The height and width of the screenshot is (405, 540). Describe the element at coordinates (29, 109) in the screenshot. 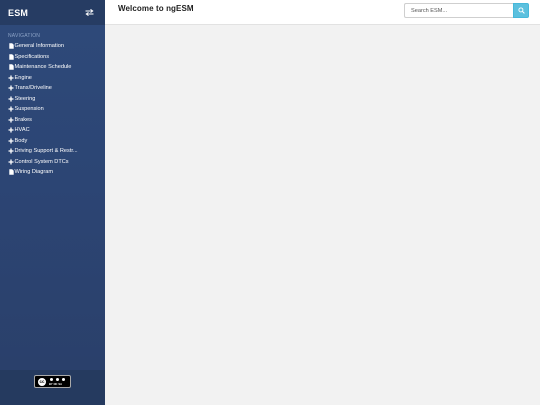

I see `sidebar-item-label: Suspension` at that location.